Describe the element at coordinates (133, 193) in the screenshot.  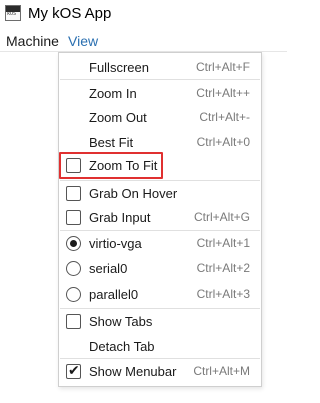
I see `menu-item-label: Grab On Hover` at that location.